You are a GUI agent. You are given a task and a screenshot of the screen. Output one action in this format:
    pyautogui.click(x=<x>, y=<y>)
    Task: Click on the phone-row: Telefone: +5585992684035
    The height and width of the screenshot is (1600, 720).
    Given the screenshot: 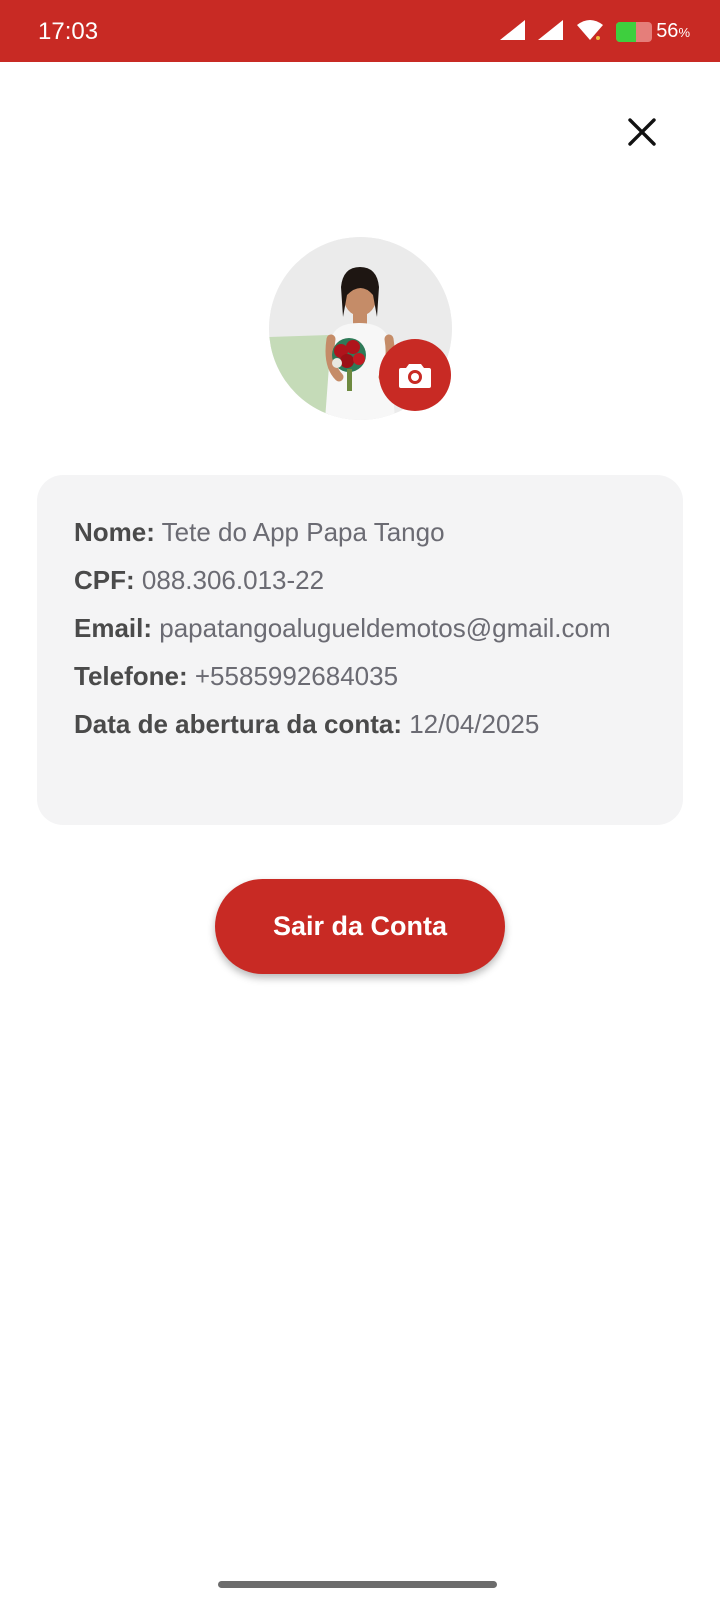 What is the action you would take?
    pyautogui.click(x=363, y=676)
    